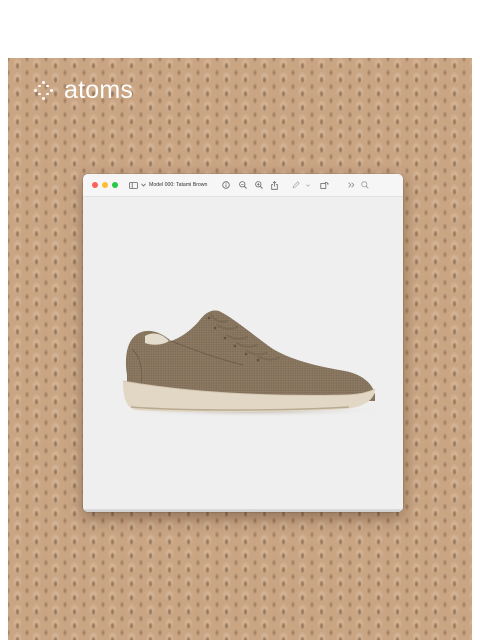 Image resolution: width=480 pixels, height=640 pixels. What do you see at coordinates (308, 185) in the screenshot?
I see `markup-chevron-icon` at bounding box center [308, 185].